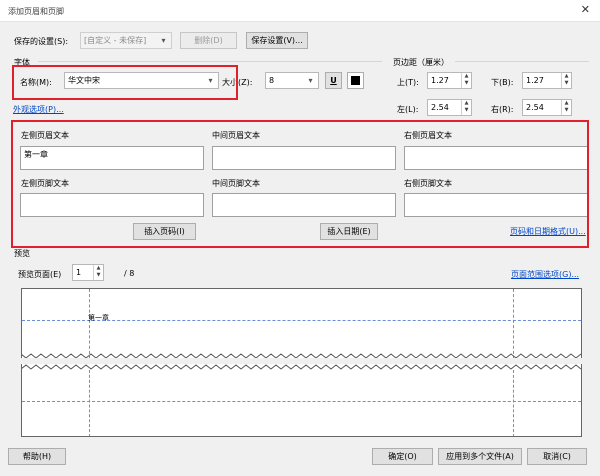 This screenshot has width=600, height=476. I want to click on saved-settings-value: [自定义 - 未保存], so click(115, 40).